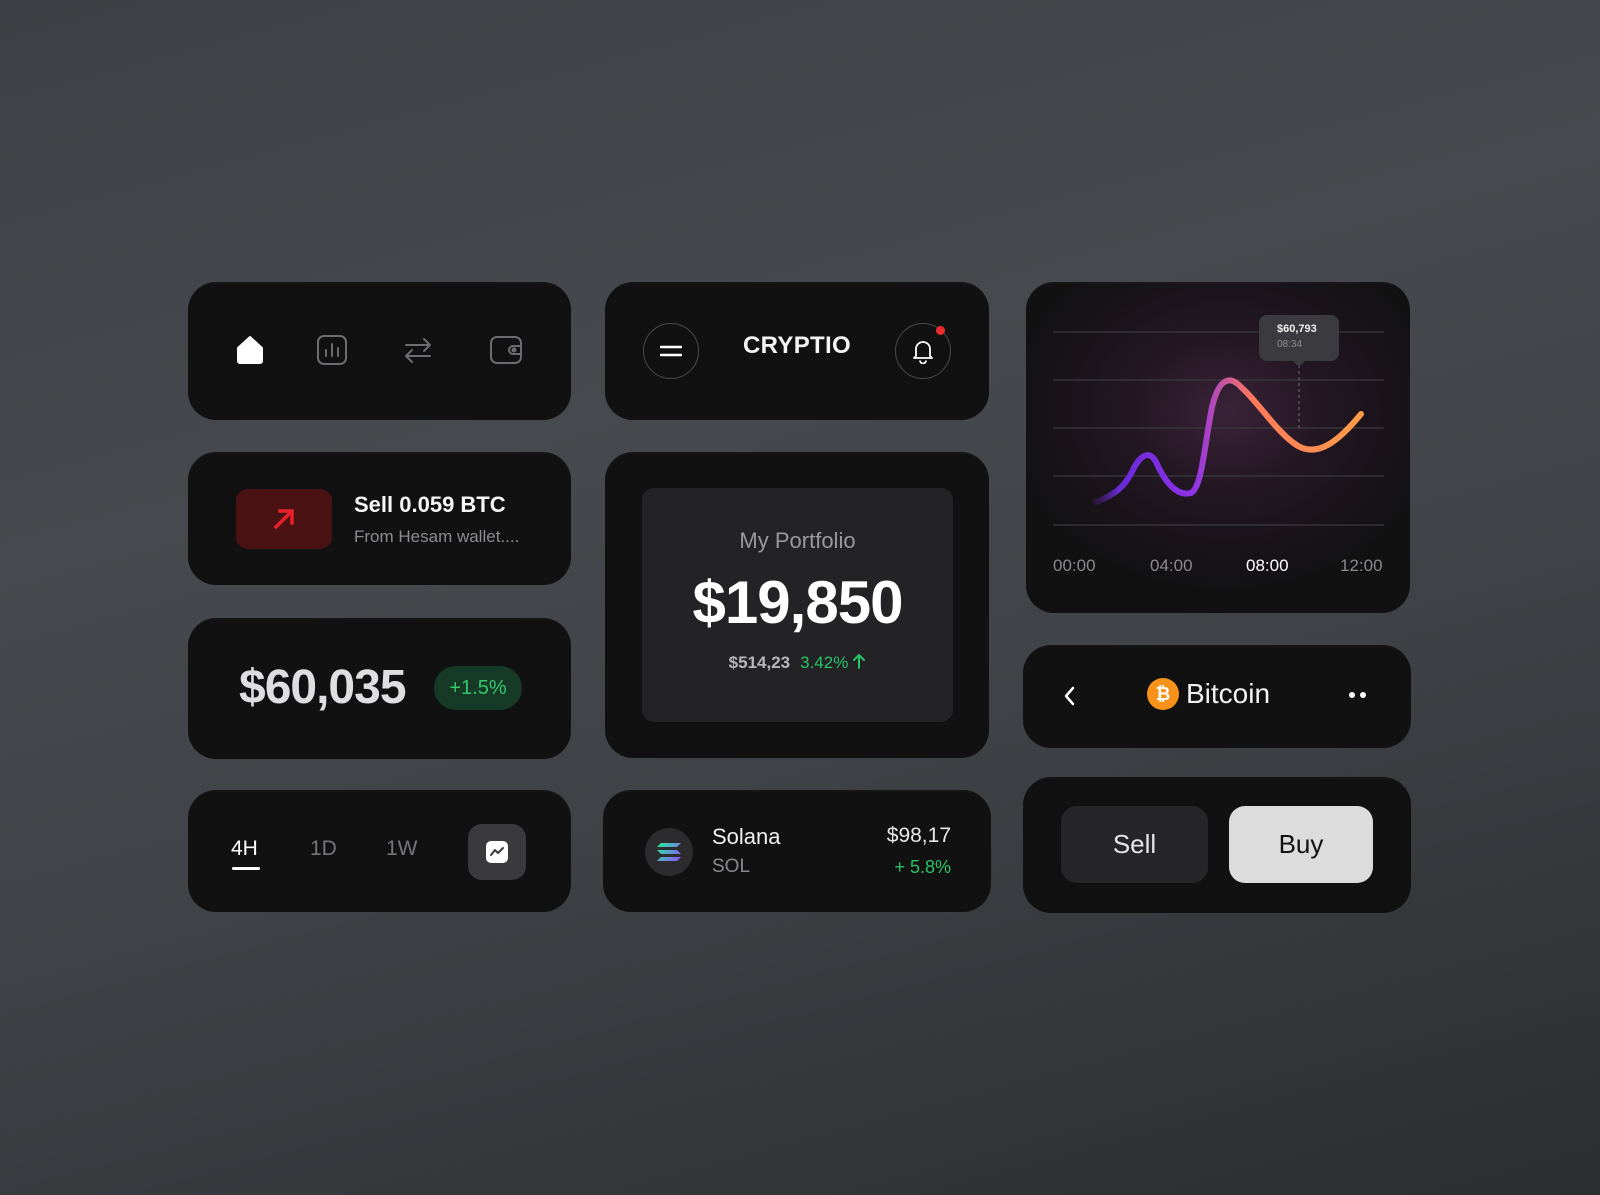  I want to click on arrow-up-right-icon, so click(283, 519).